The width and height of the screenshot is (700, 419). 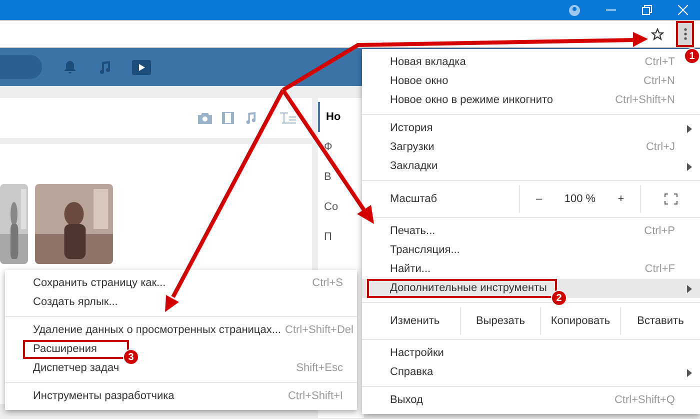 What do you see at coordinates (319, 368) in the screenshot?
I see `shortcut-text: Shift+Esc` at bounding box center [319, 368].